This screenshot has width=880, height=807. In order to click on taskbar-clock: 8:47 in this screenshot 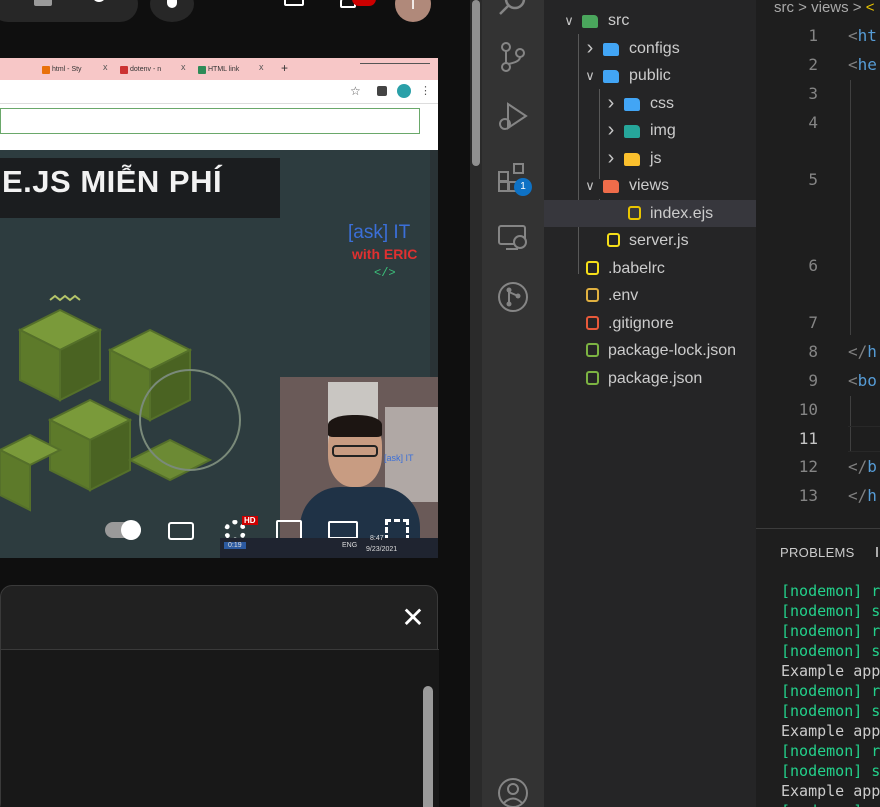, I will do `click(377, 538)`.